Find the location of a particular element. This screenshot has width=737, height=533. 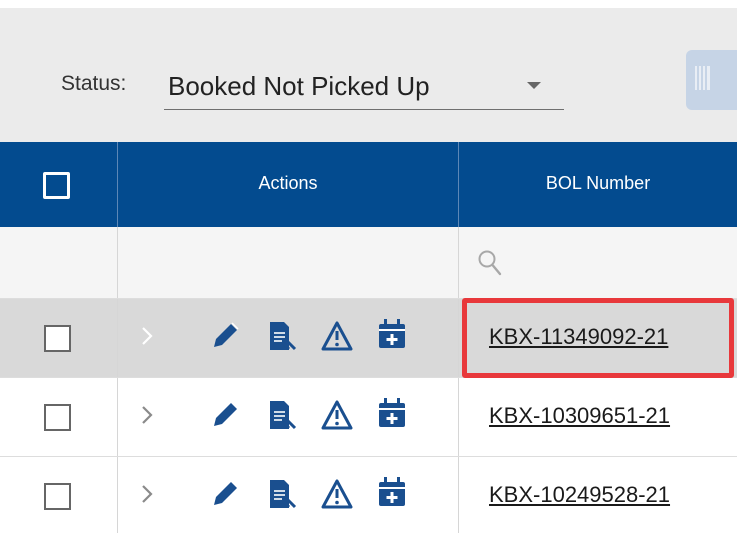

status-dropdown: Booked Not Picked Up is located at coordinates (364, 85).